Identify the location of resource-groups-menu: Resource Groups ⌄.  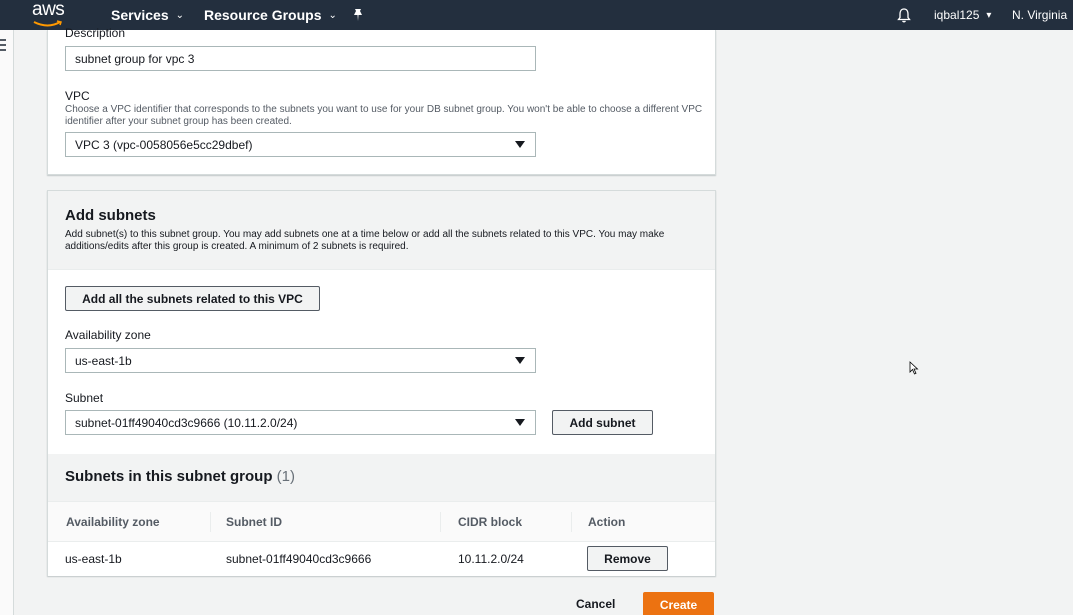
(270, 15).